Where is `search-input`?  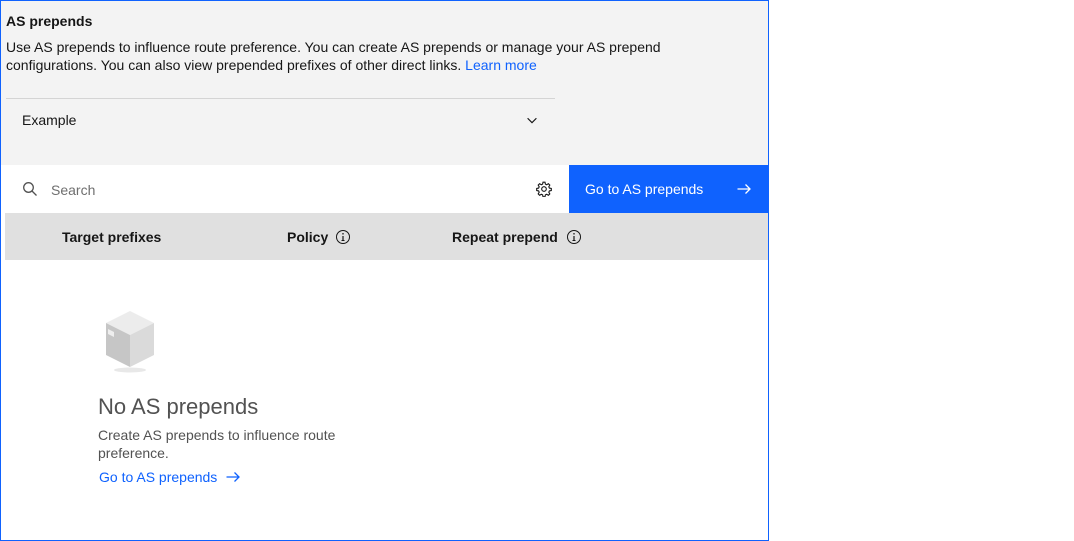
search-input is located at coordinates (281, 190).